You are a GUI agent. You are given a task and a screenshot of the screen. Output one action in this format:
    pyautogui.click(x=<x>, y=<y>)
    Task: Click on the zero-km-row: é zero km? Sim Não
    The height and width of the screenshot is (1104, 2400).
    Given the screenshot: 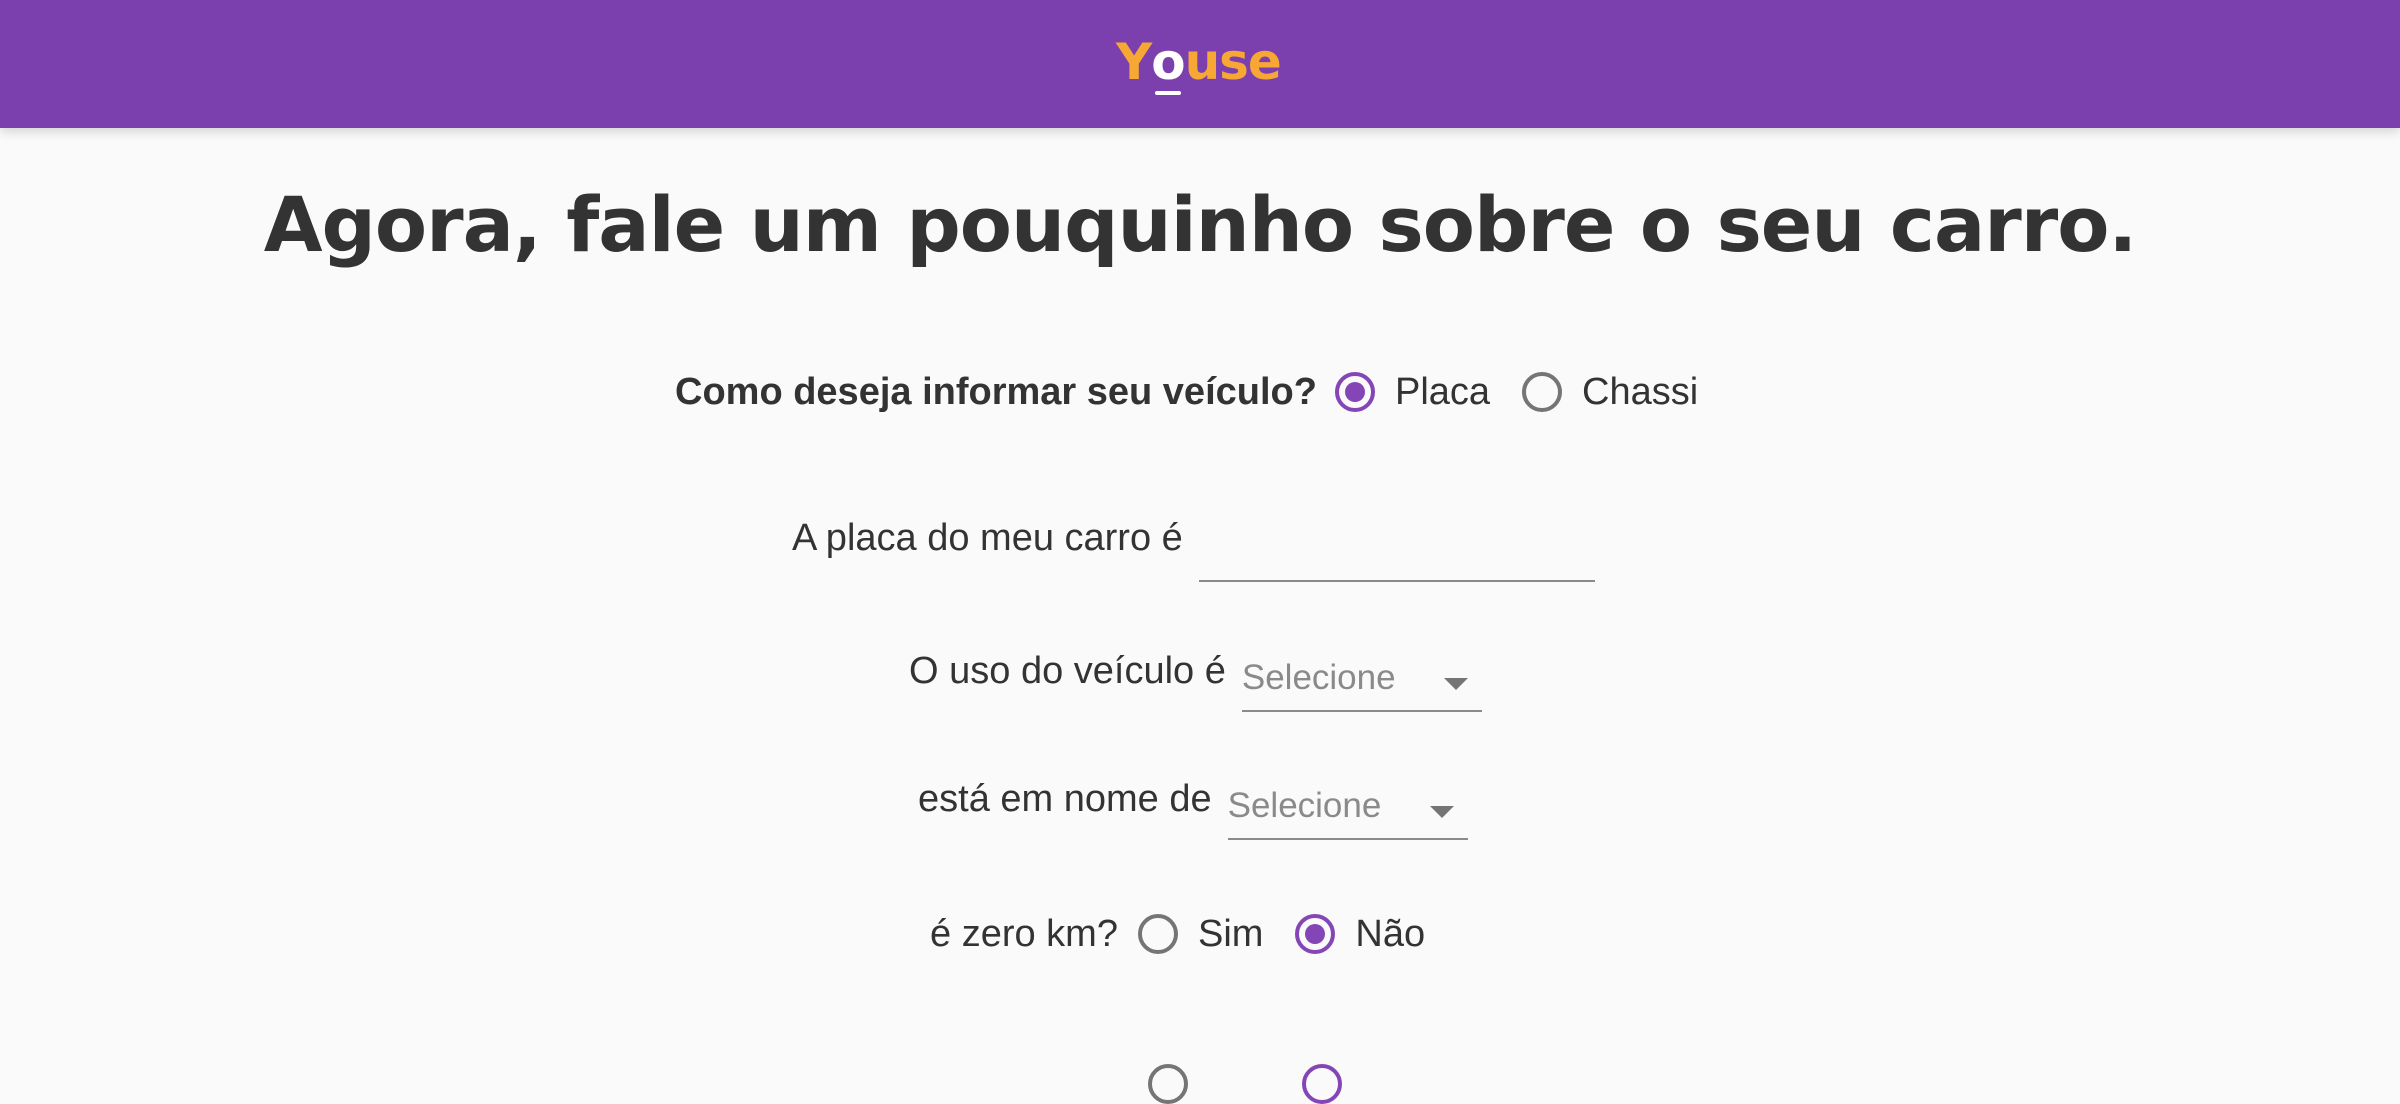 What is the action you would take?
    pyautogui.click(x=1177, y=934)
    